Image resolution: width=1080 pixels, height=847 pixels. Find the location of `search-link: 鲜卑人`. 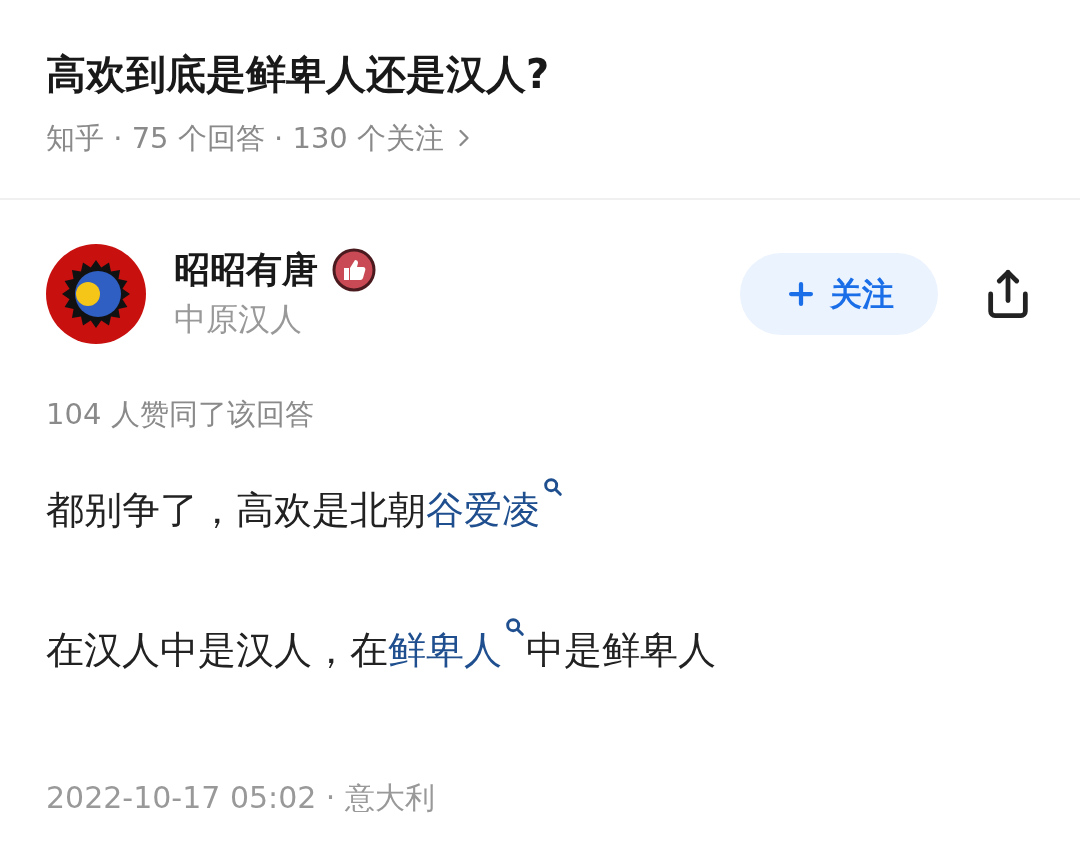

search-link: 鲜卑人 is located at coordinates (457, 650).